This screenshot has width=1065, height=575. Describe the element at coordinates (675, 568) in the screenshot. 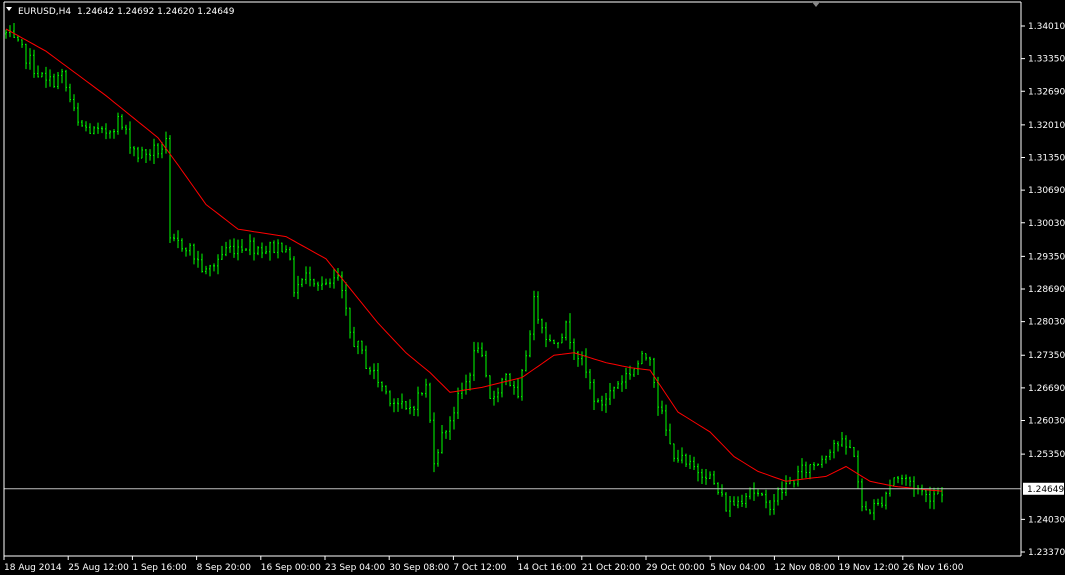

I see `x-tick-label: 29 Oct 00:00` at that location.